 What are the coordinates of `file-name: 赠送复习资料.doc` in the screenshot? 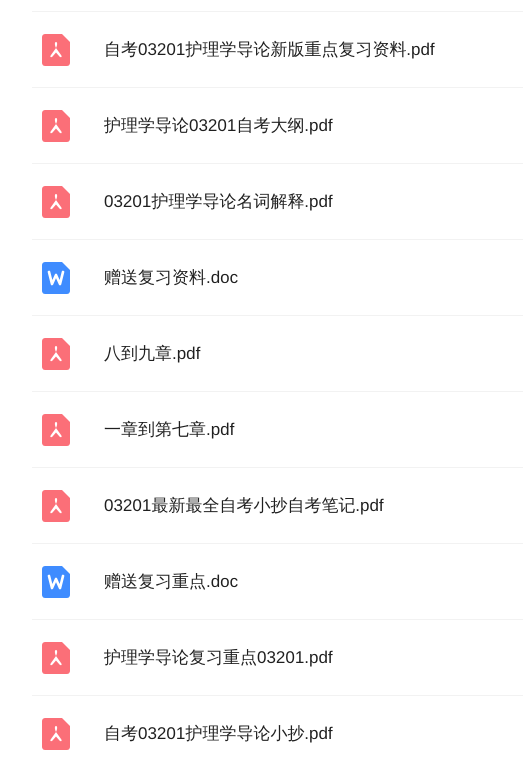 It's located at (171, 277).